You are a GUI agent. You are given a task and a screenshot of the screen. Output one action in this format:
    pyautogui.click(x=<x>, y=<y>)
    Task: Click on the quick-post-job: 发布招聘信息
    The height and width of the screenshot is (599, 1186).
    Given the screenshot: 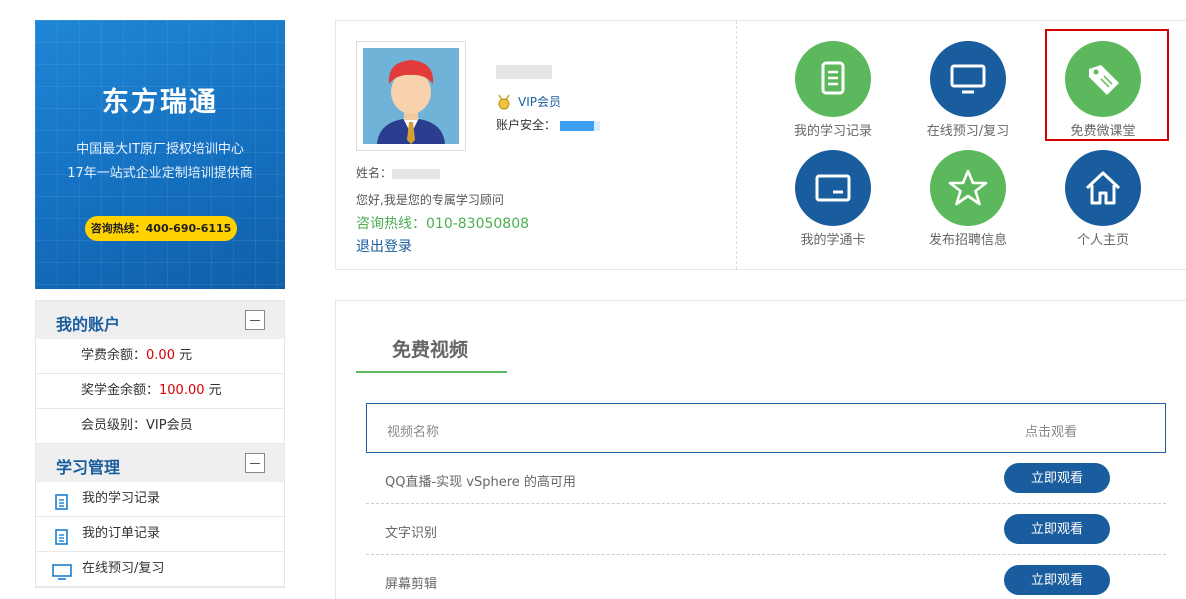 What is the action you would take?
    pyautogui.click(x=968, y=199)
    